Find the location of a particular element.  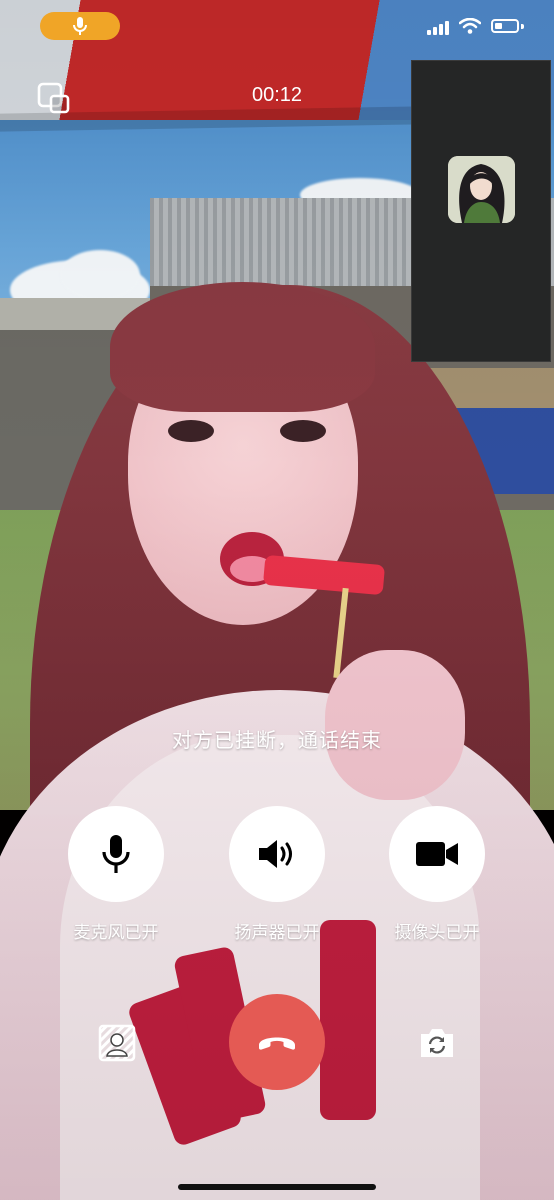

cellular-signal-icon is located at coordinates (438, 28).